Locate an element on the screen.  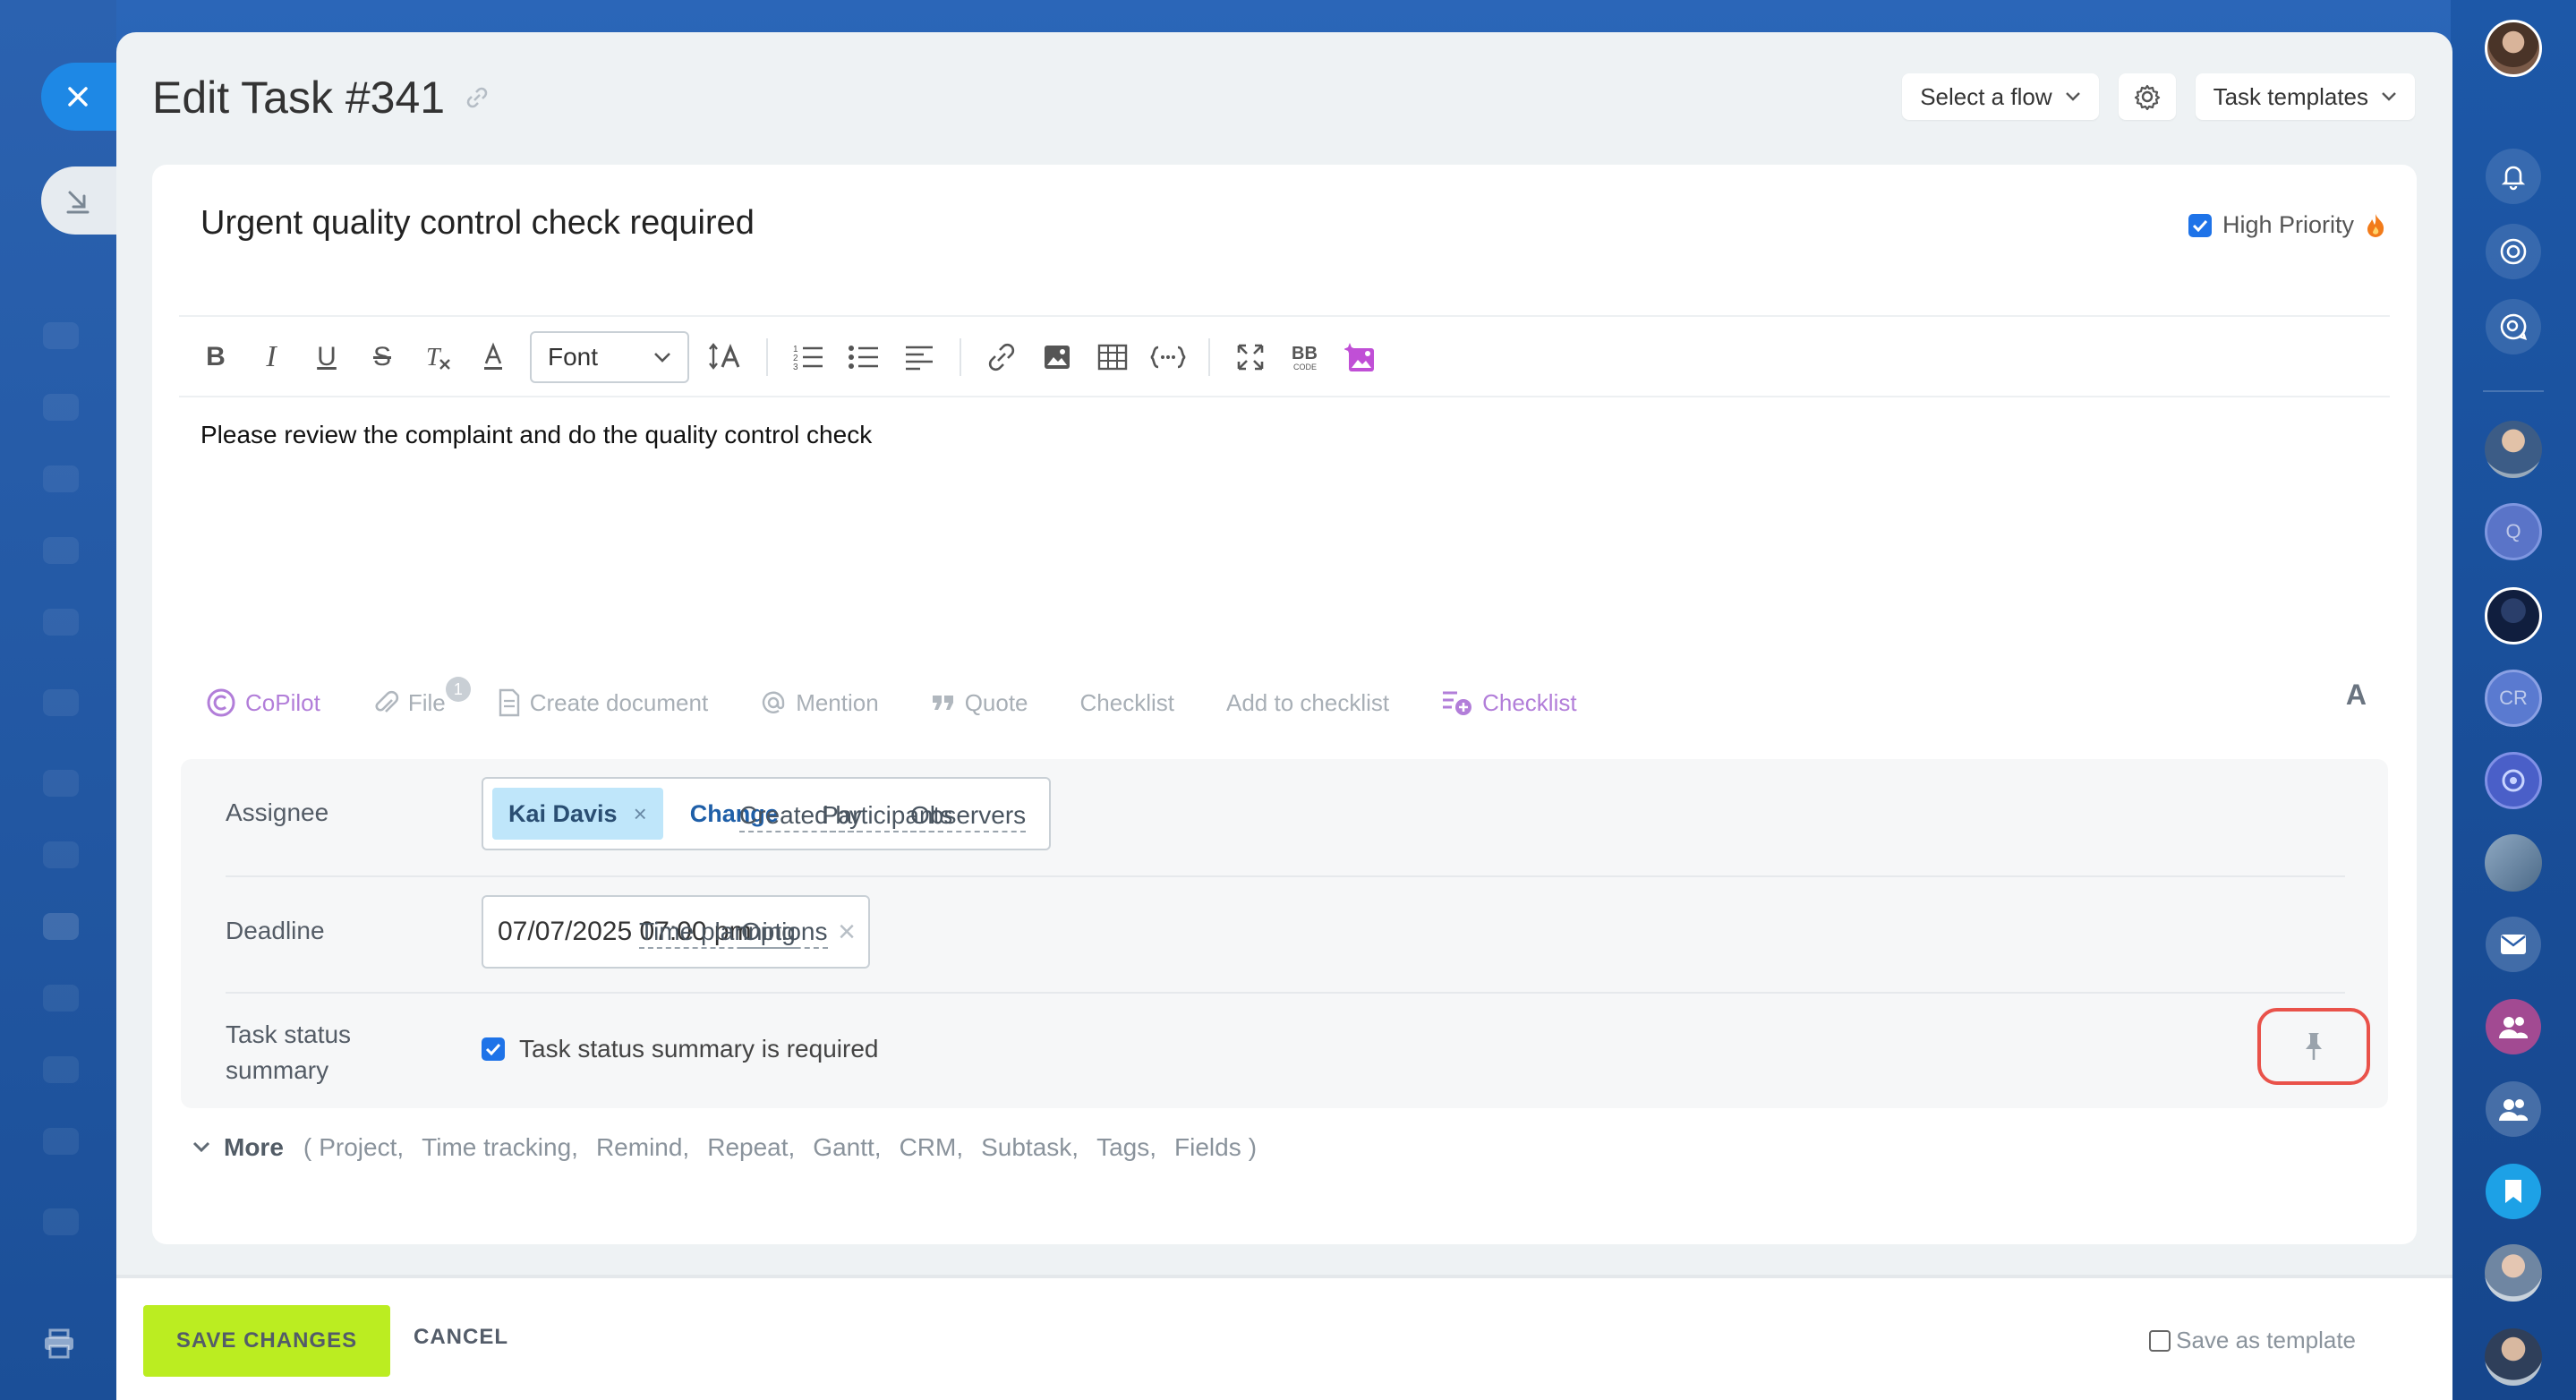
save-as-template-toggle: Save as template is located at coordinates (2252, 1341).